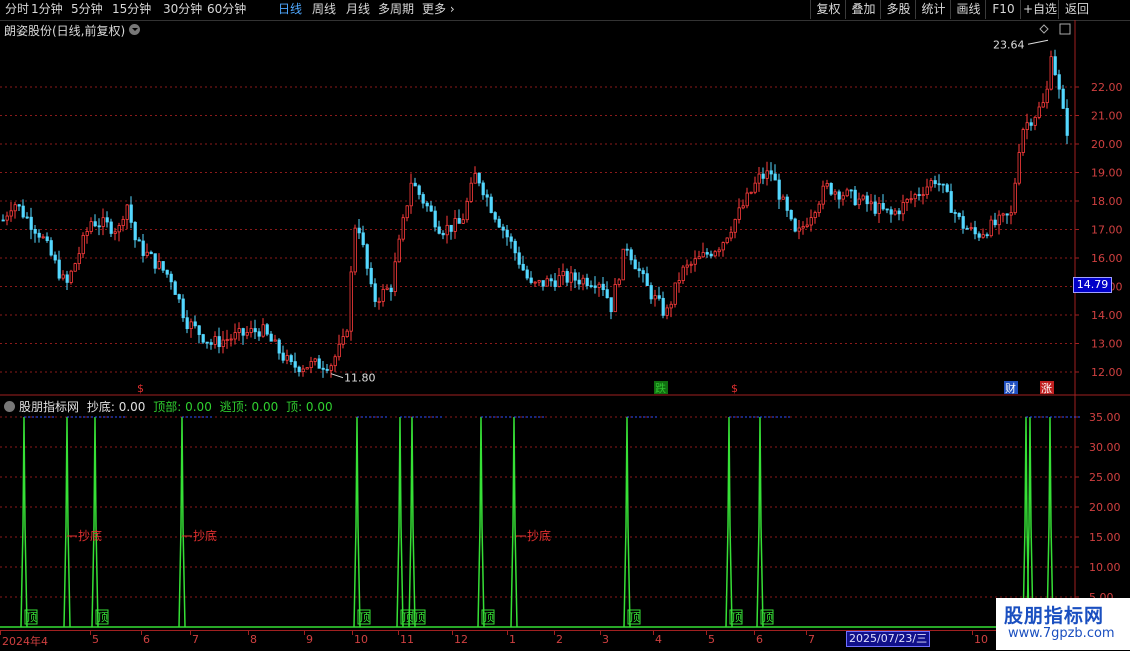 The image size is (1130, 651). Describe the element at coordinates (396, 9) in the screenshot. I see `period-tab-9: 多周期` at that location.